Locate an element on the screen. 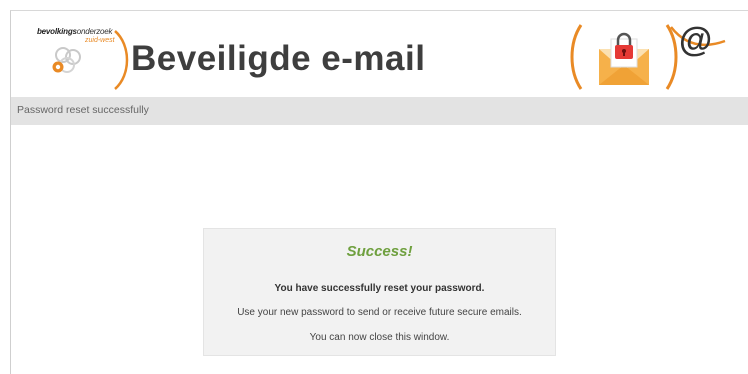 This screenshot has height=374, width=748. mail-graphic: @ is located at coordinates (657, 57).